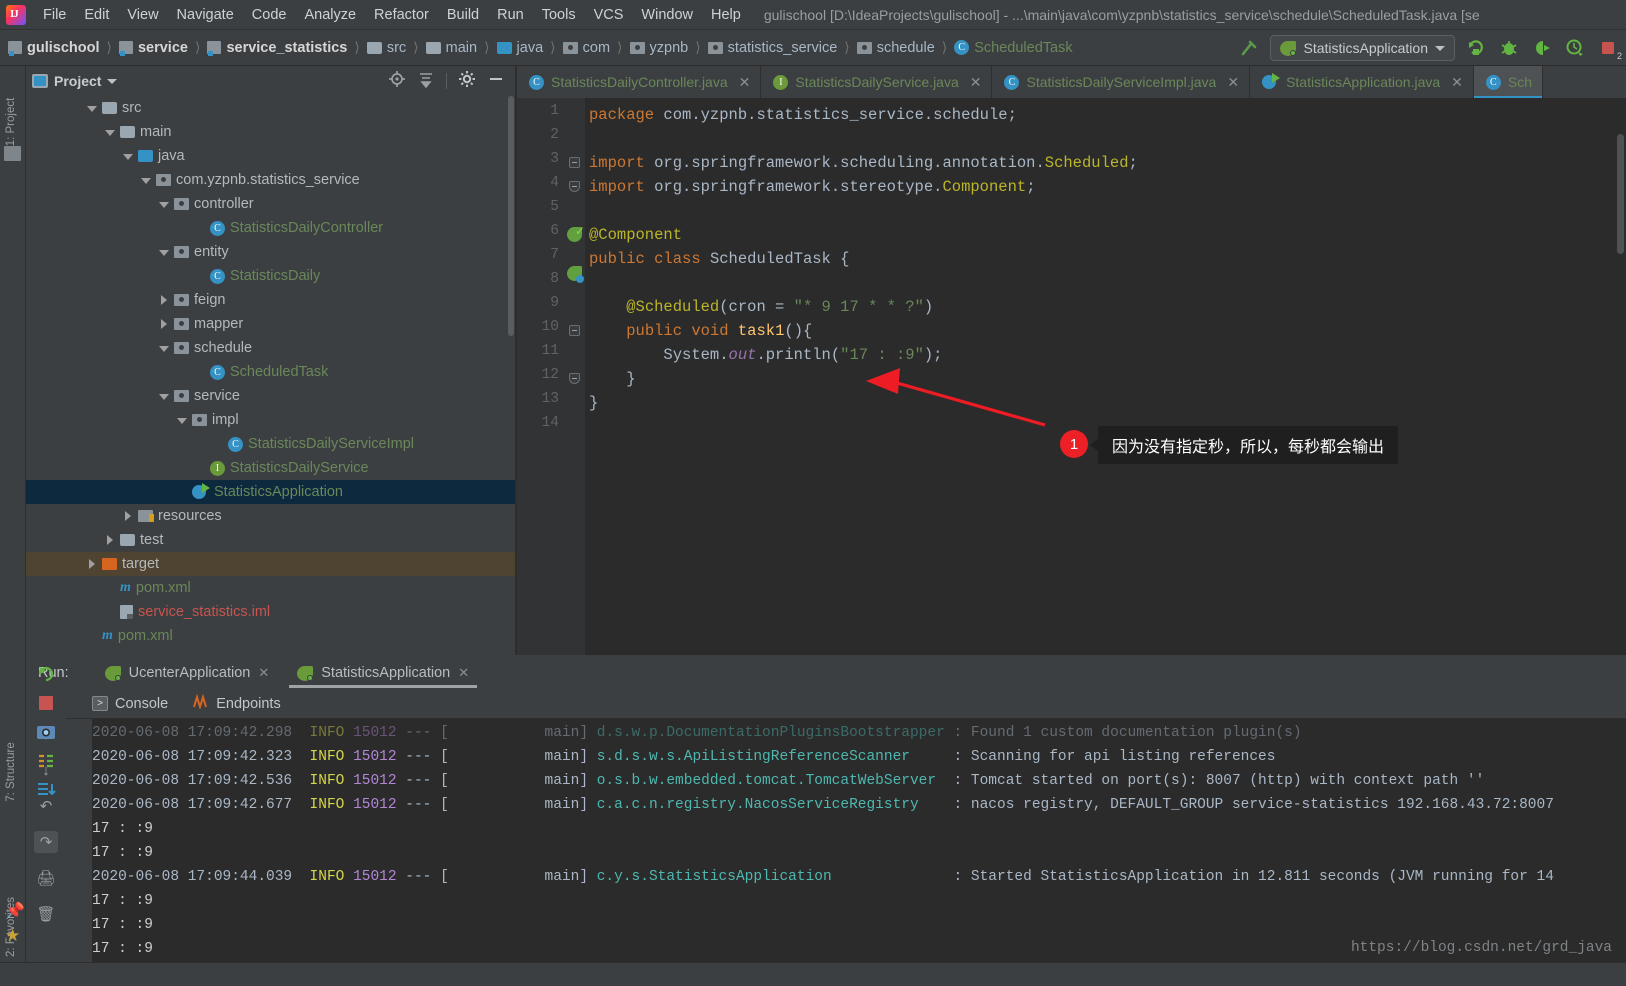 This screenshot has height=986, width=1626. What do you see at coordinates (1105, 307) in the screenshot?
I see `code-line: @Scheduled(cron = "* 9 17 * * ?")` at bounding box center [1105, 307].